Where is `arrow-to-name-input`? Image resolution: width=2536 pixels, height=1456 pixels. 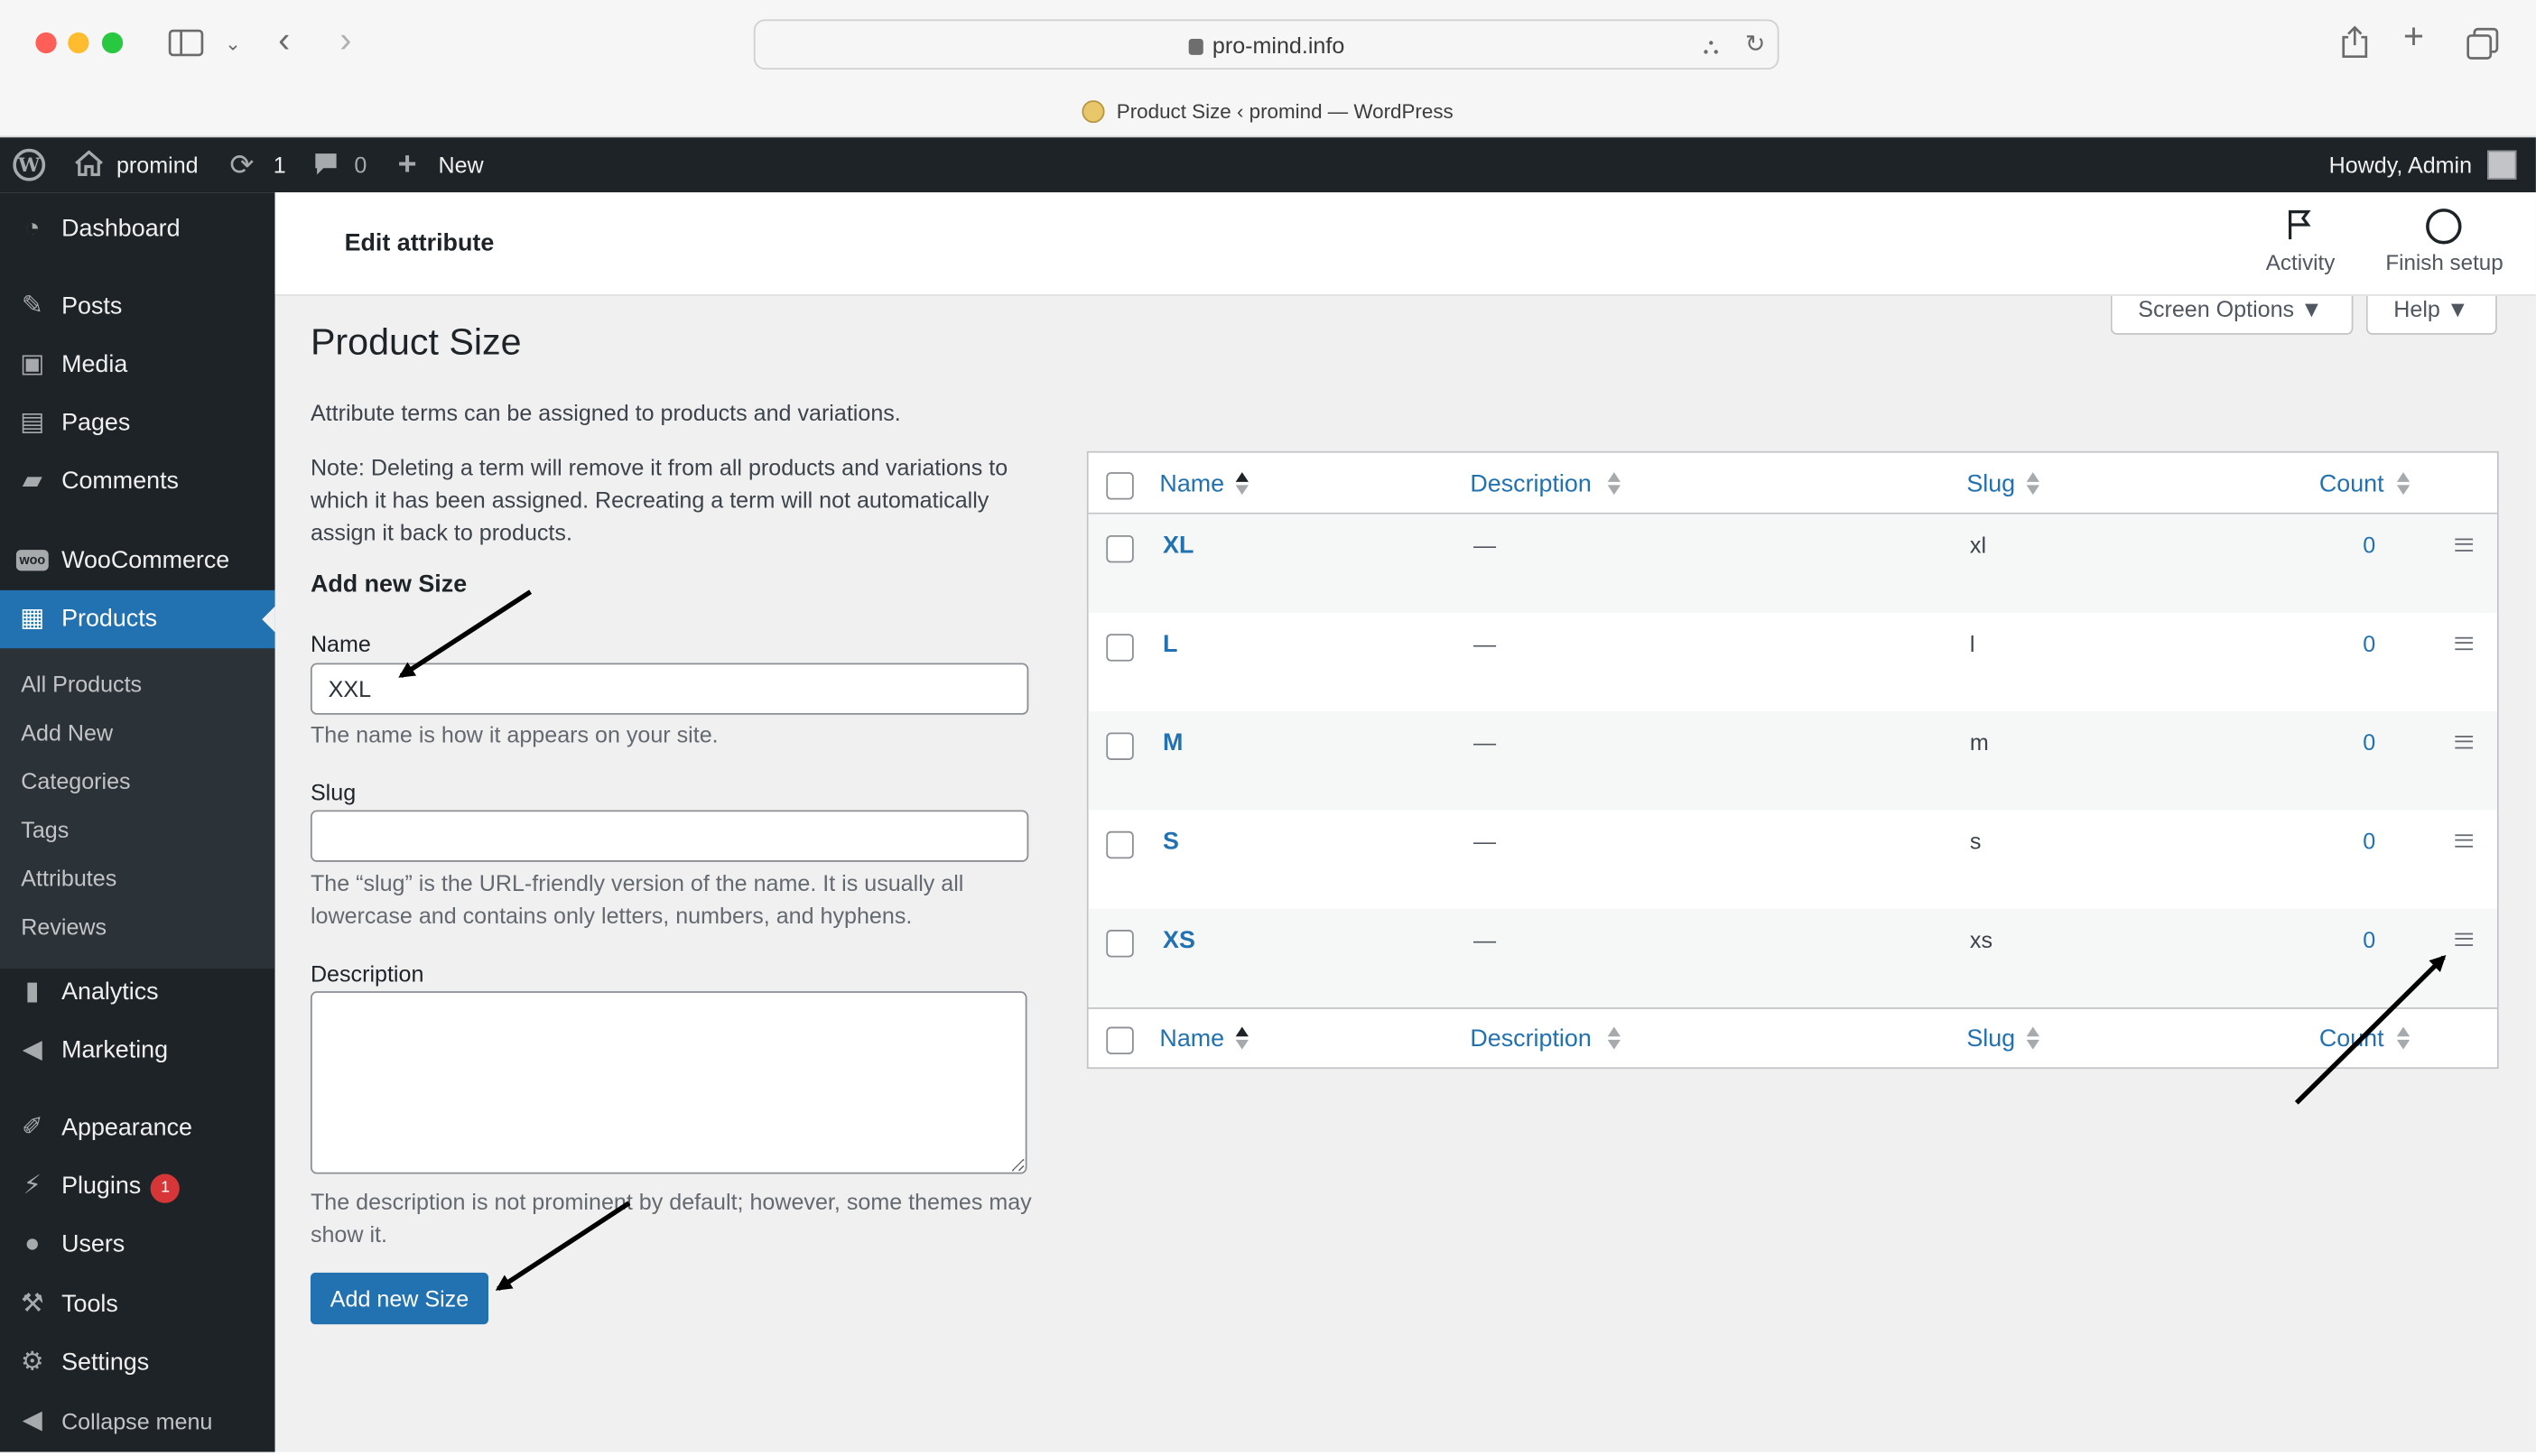
arrow-to-name-input is located at coordinates (465, 634).